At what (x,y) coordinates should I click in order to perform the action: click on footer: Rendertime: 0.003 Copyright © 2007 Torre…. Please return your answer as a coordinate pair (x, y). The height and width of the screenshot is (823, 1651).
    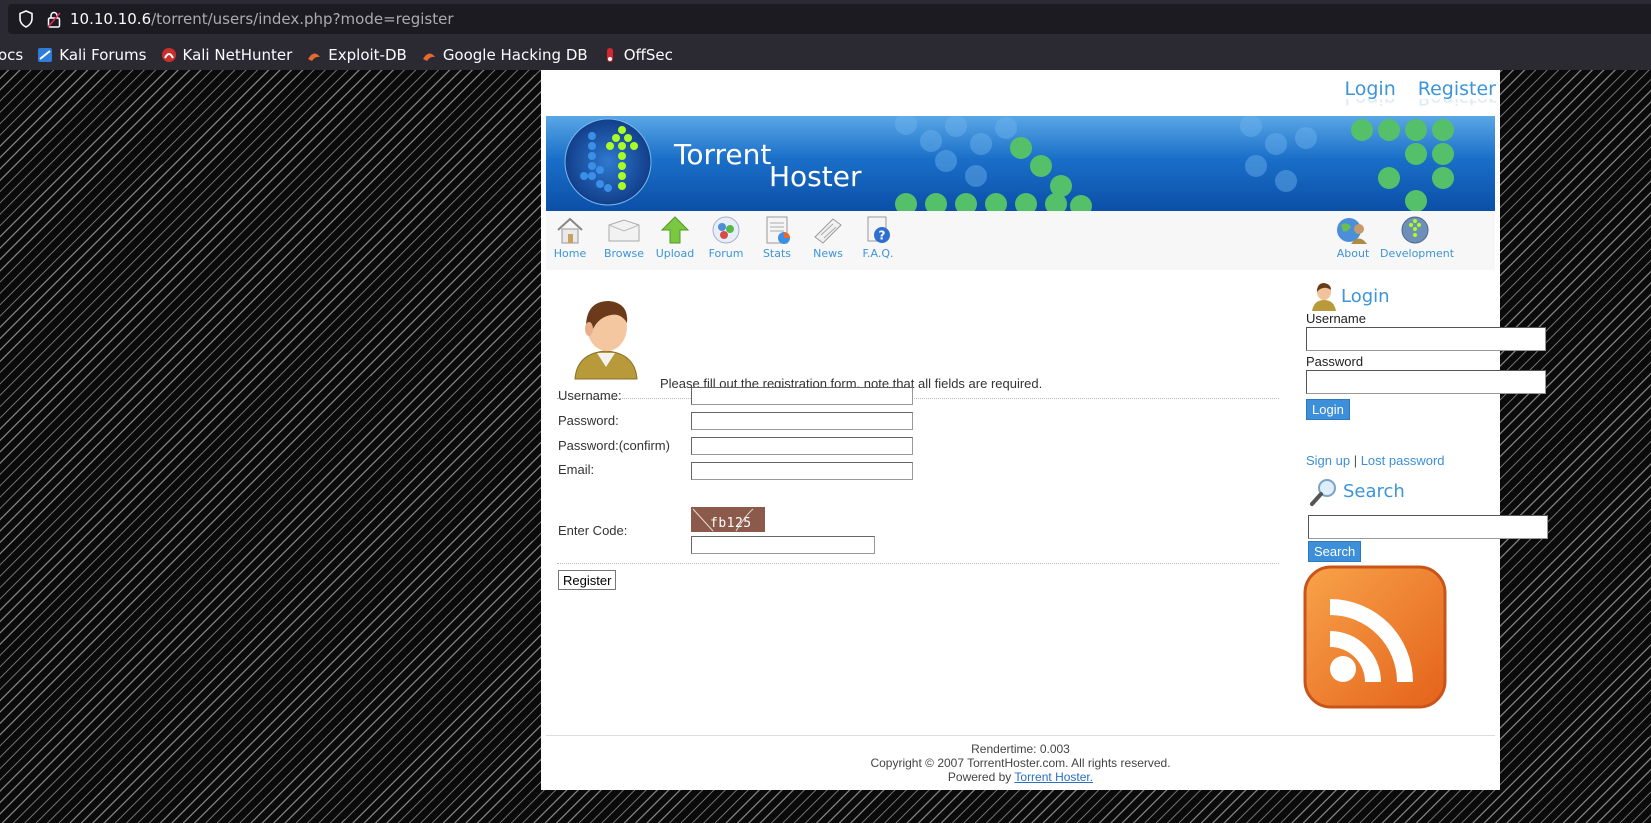
    Looking at the image, I should click on (1020, 763).